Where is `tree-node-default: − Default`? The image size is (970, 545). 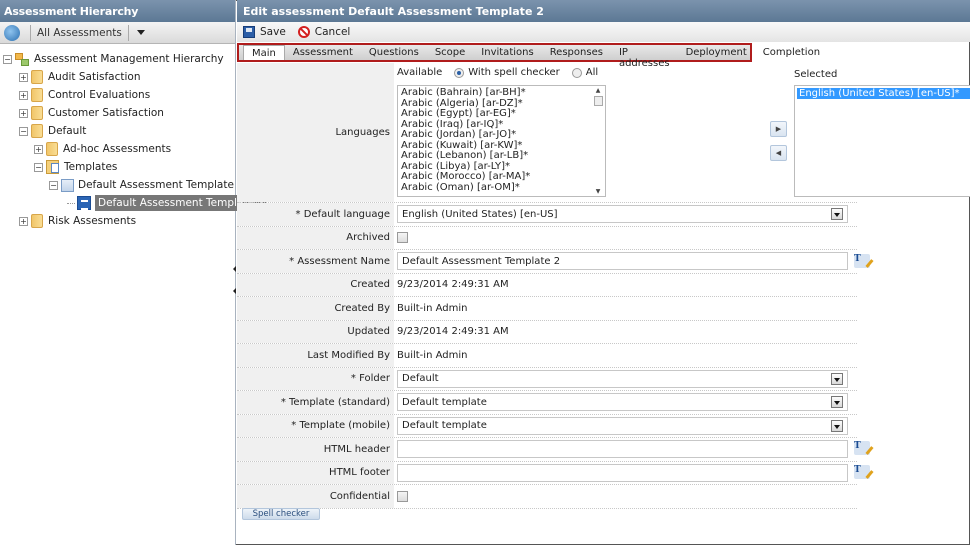
tree-node-default: − Default is located at coordinates (119, 131).